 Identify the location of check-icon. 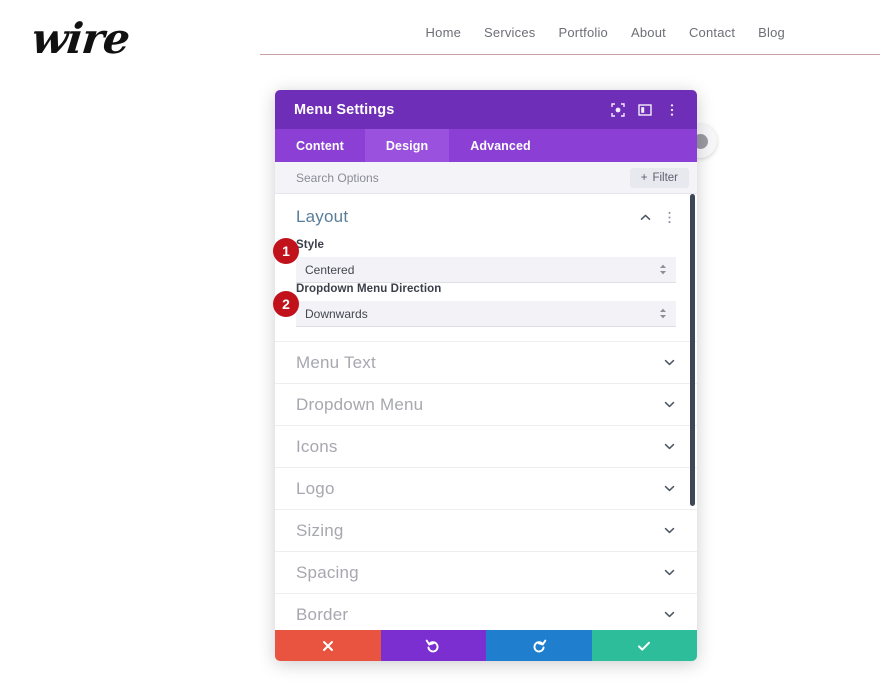
(644, 646).